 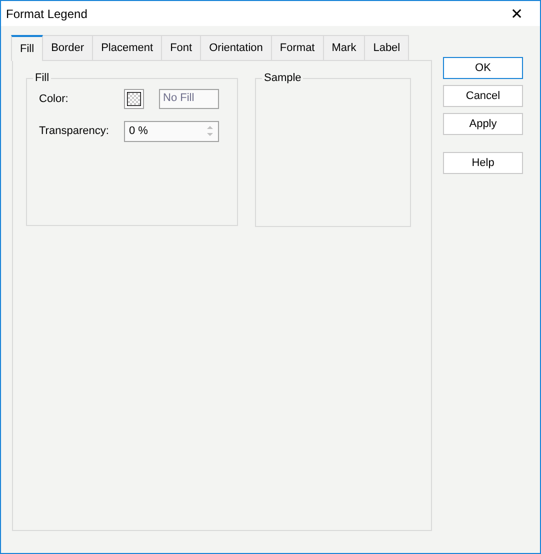 What do you see at coordinates (181, 47) in the screenshot?
I see `tab: Font` at bounding box center [181, 47].